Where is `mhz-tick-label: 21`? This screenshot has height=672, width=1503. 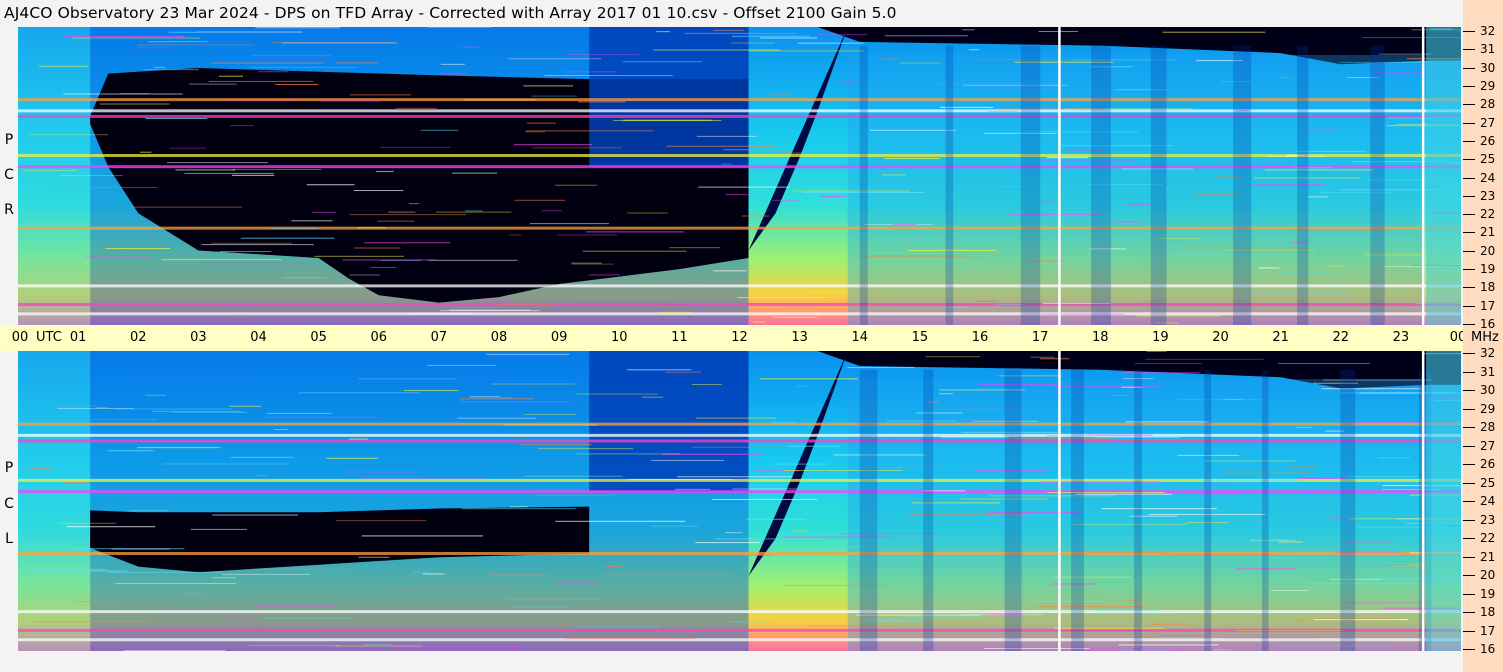
mhz-tick-label: 21 is located at coordinates (1488, 232).